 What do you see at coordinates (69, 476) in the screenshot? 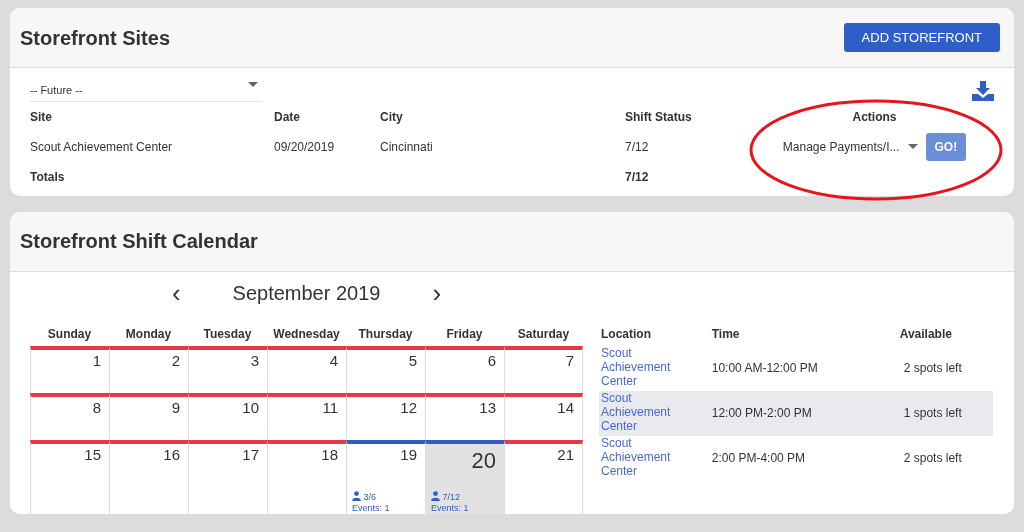
I see `calendar-day: 15` at bounding box center [69, 476].